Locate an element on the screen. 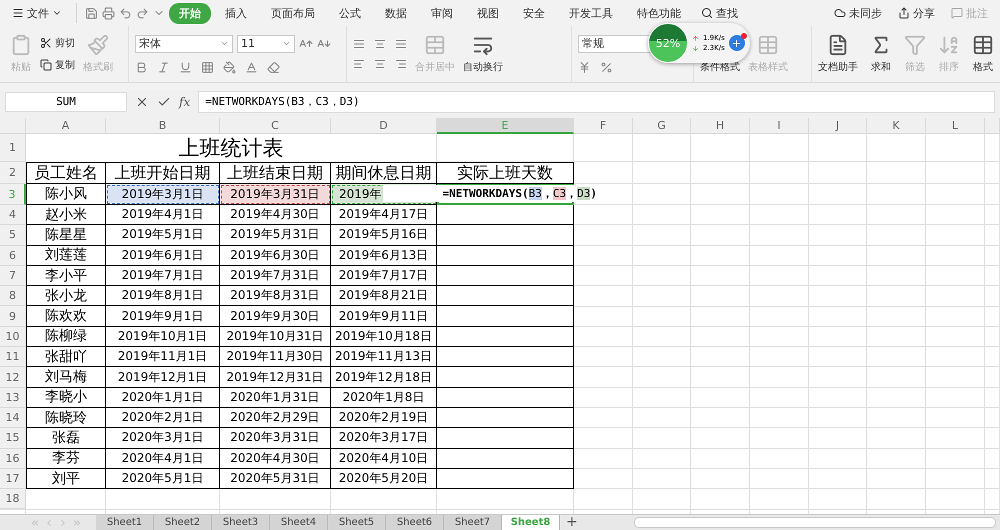 This screenshot has height=530, width=1000. table-cell: 2020年4月1日 is located at coordinates (163, 458).